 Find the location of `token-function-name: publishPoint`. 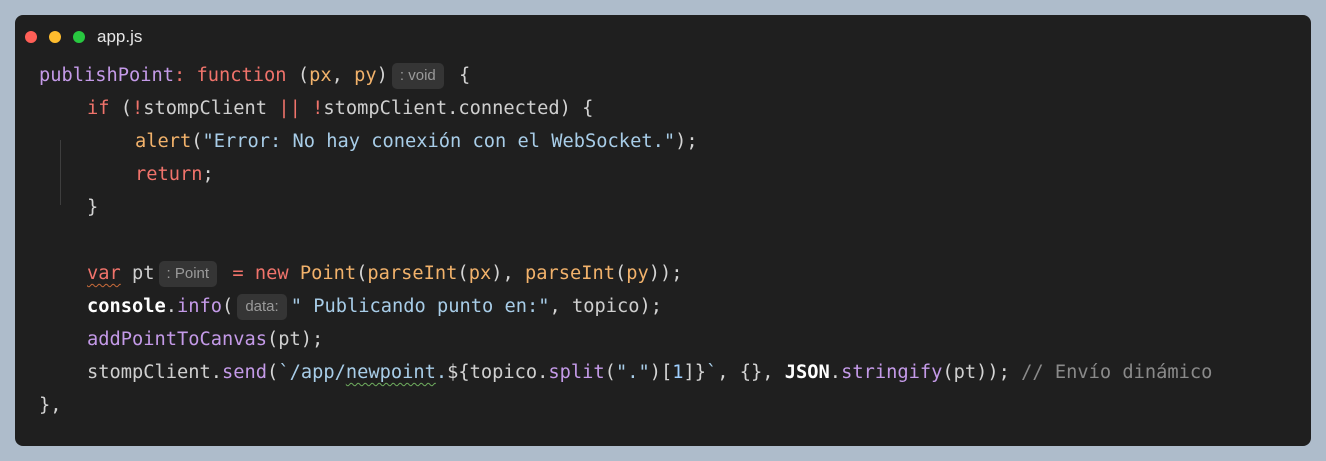

token-function-name: publishPoint is located at coordinates (107, 75).